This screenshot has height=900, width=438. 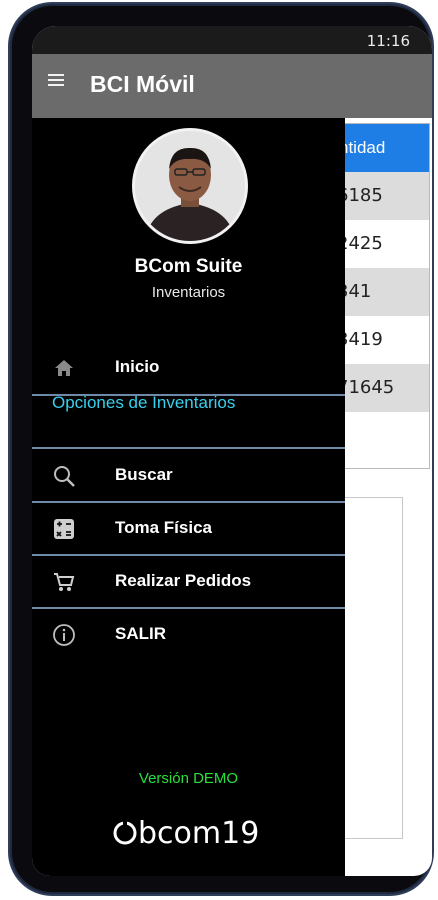 What do you see at coordinates (64, 368) in the screenshot?
I see `home-icon` at bounding box center [64, 368].